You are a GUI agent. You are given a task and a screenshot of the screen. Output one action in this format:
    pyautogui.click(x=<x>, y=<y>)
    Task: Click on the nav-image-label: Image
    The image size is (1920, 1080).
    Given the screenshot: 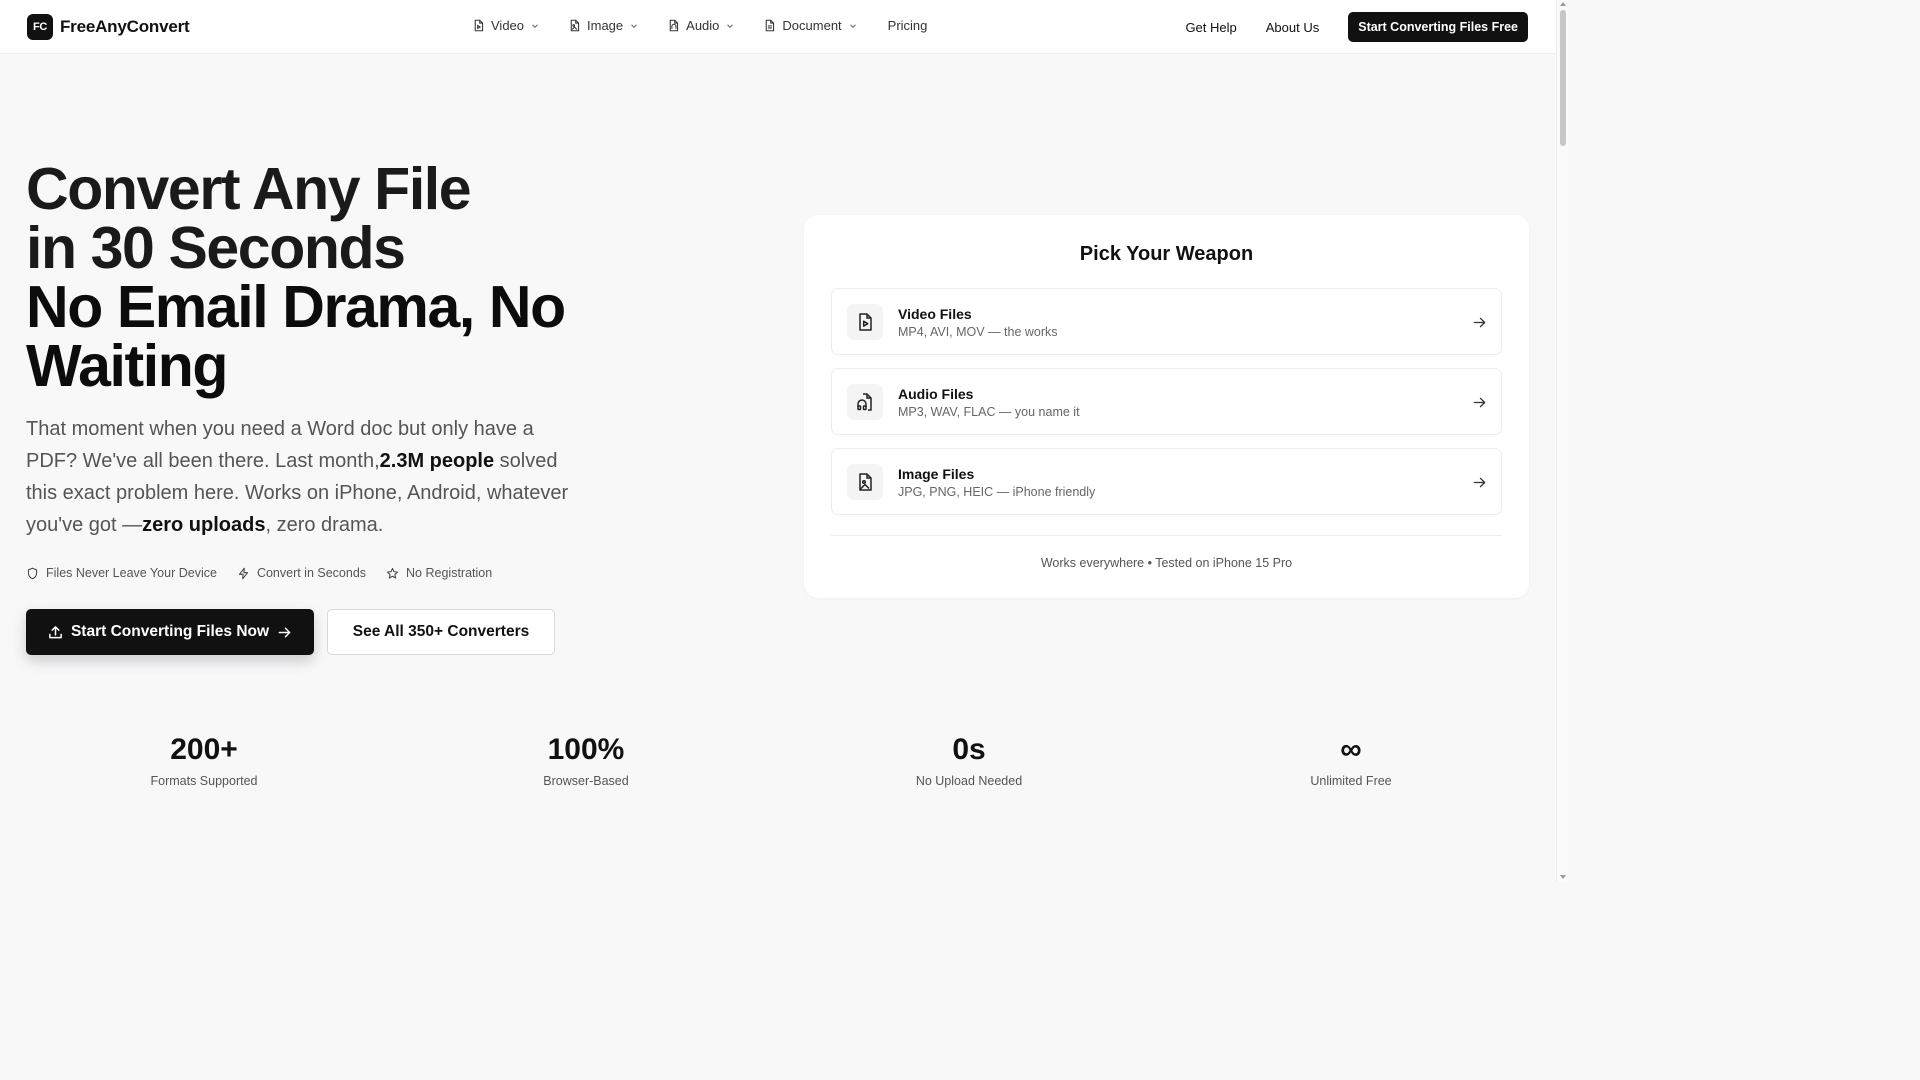 What is the action you would take?
    pyautogui.click(x=605, y=25)
    